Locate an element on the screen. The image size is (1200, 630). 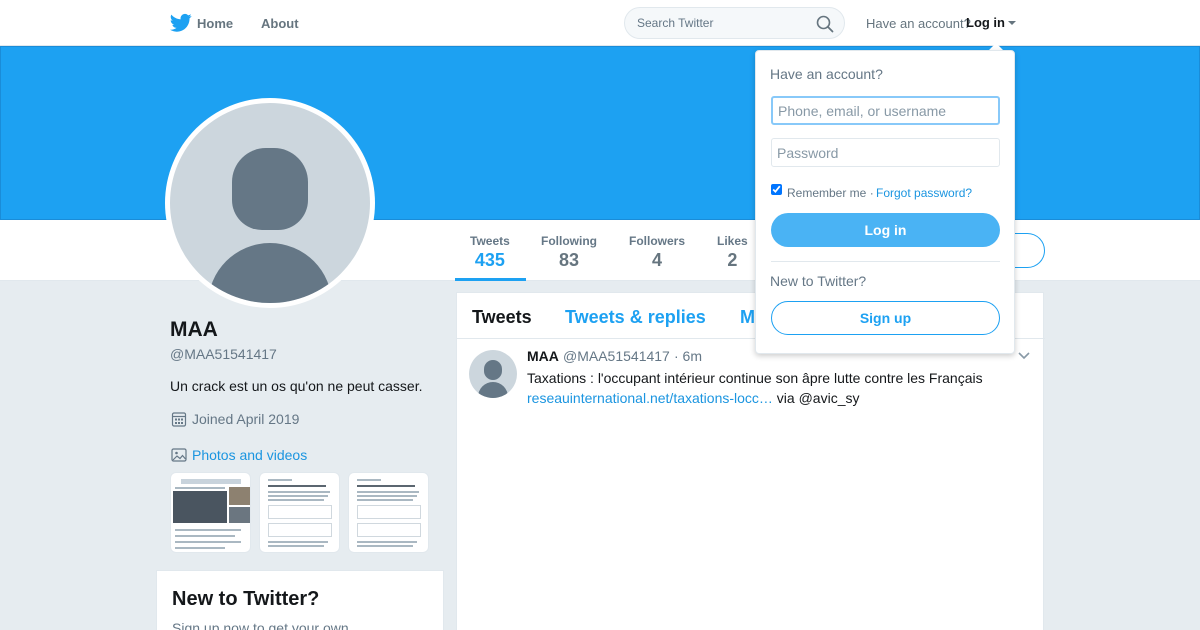
search-box: Search Twitter is located at coordinates (734, 23).